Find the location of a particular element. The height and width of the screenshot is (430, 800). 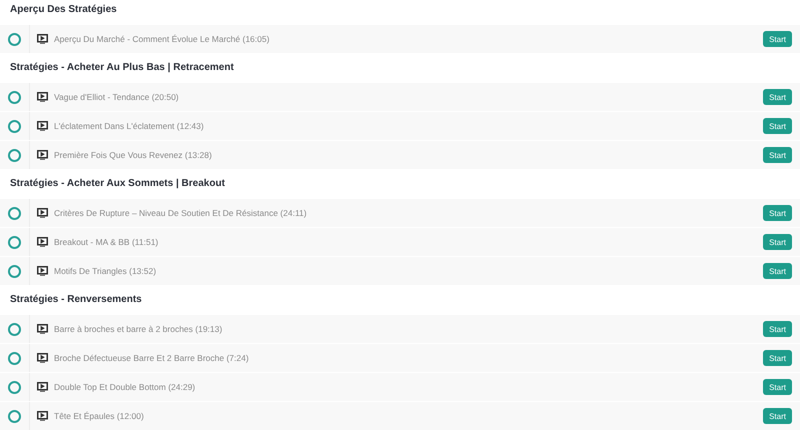

lesson-title: Tête Et Épaules (12:00) is located at coordinates (409, 416).